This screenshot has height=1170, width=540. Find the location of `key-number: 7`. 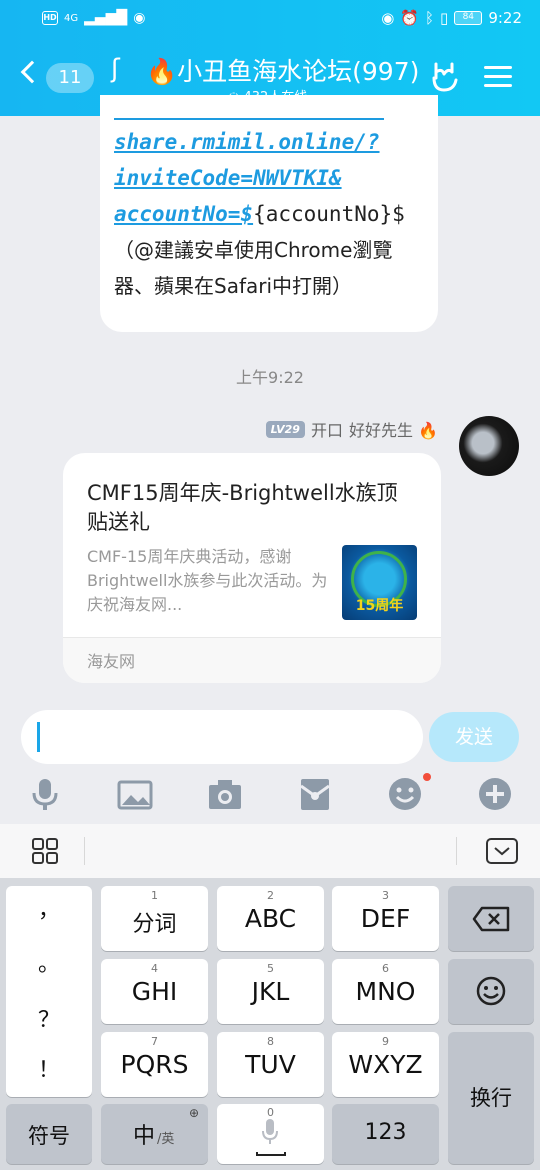

key-number: 7 is located at coordinates (154, 1041).